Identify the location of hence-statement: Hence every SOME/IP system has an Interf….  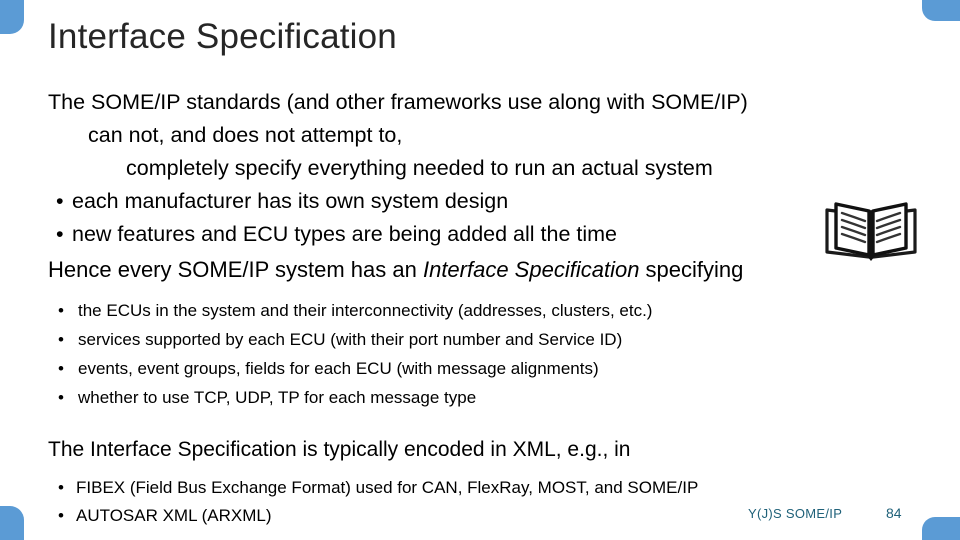
(480, 269).